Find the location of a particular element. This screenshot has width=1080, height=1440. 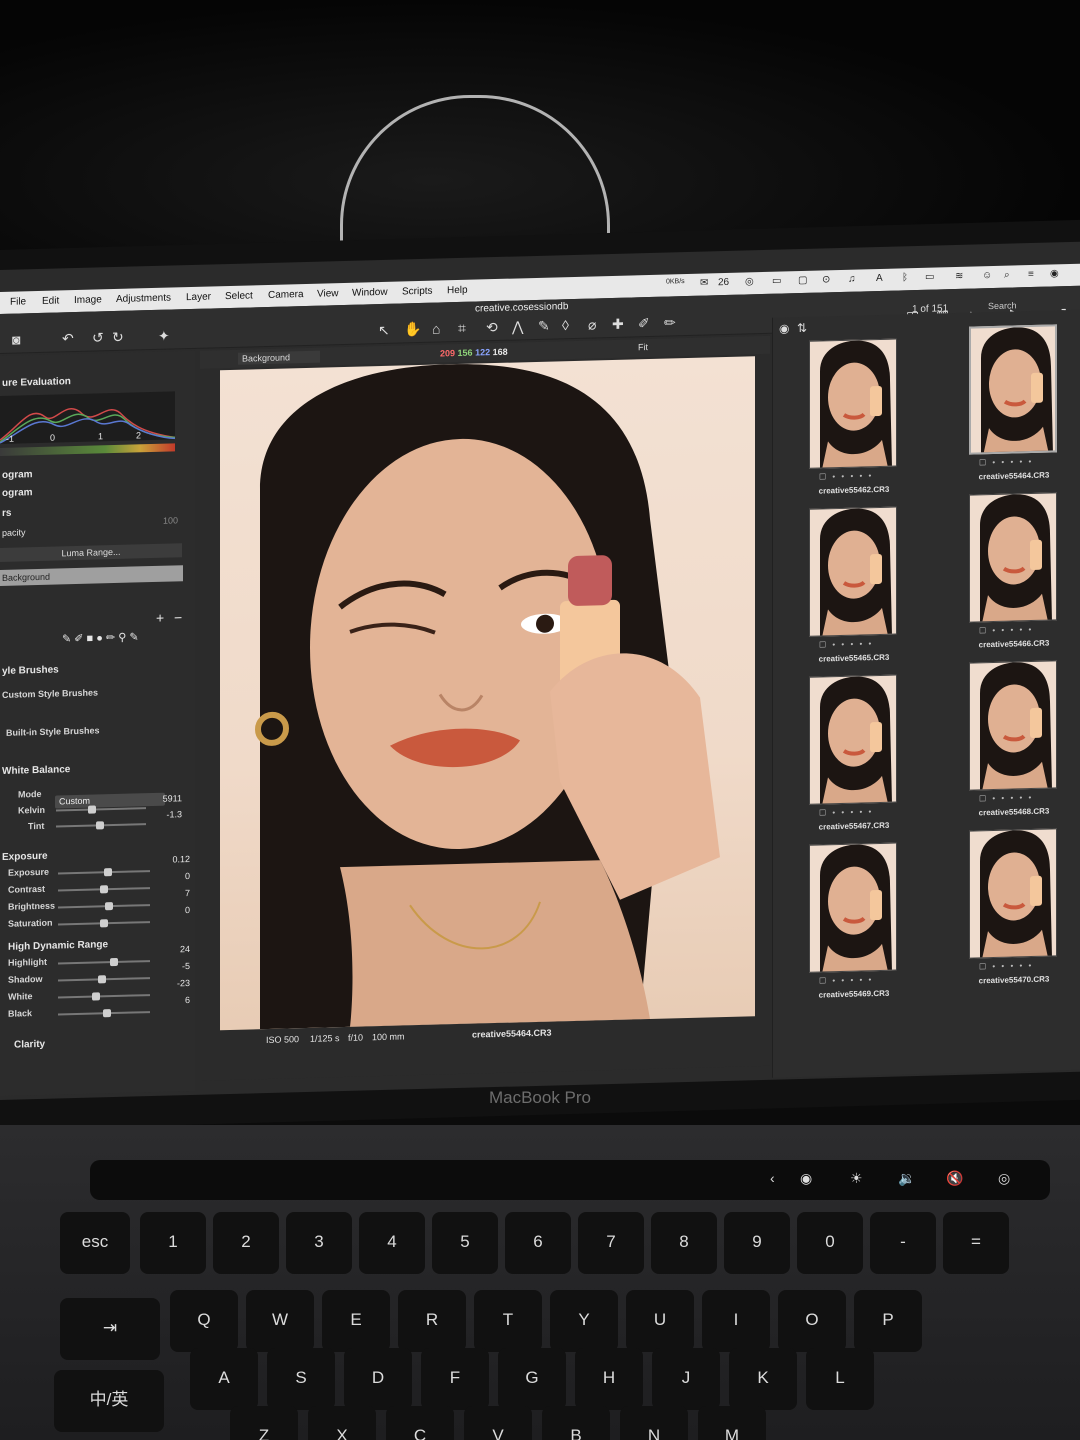

key-row1-7: 7 is located at coordinates (611, 1243).